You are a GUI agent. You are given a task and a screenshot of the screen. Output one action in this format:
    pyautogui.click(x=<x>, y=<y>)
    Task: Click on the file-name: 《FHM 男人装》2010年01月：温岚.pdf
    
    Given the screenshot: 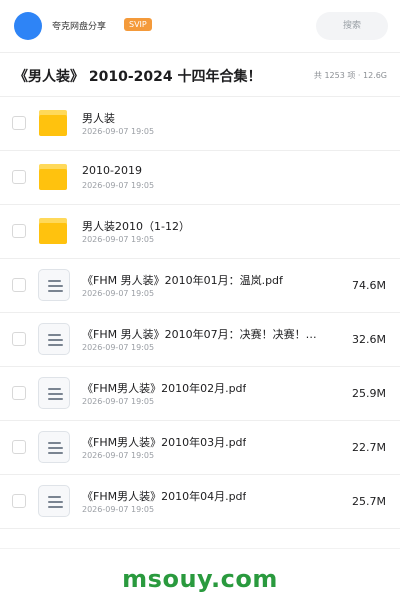 What is the action you would take?
    pyautogui.click(x=182, y=280)
    